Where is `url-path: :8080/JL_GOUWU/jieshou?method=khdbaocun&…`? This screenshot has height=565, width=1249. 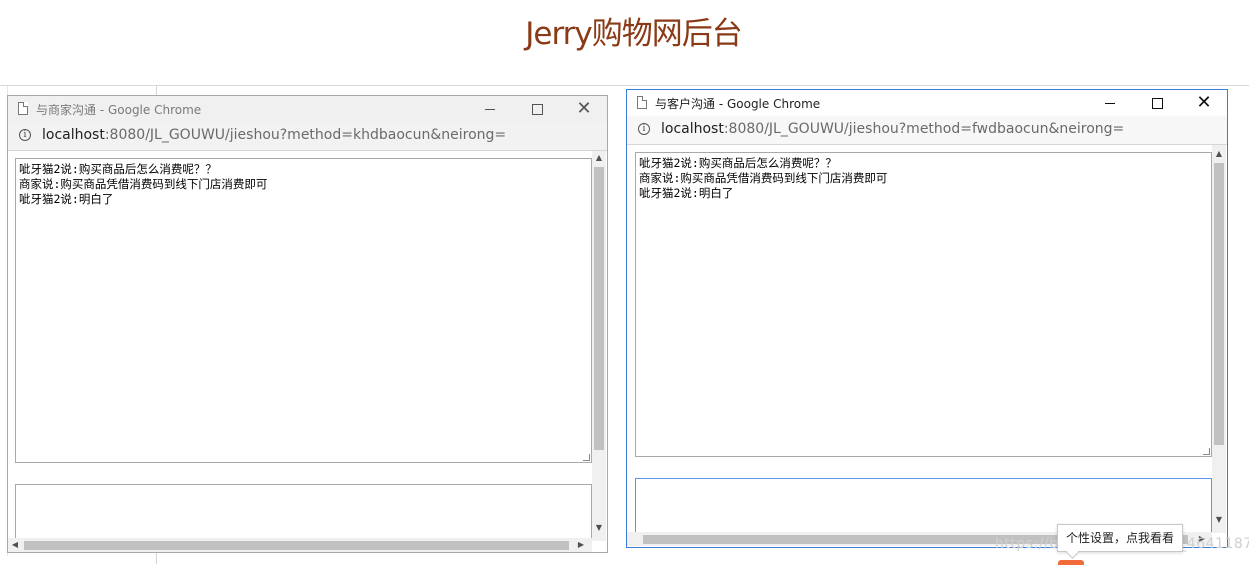
url-path: :8080/JL_GOUWU/jieshou?method=khdbaocun&… is located at coordinates (305, 135).